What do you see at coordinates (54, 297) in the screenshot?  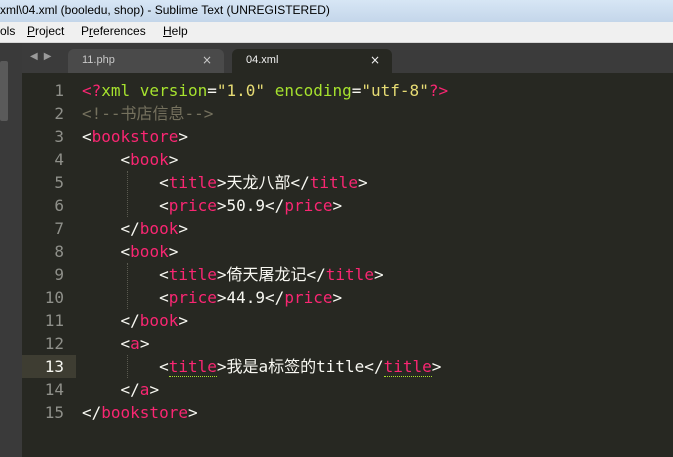 I see `line-number: 10` at bounding box center [54, 297].